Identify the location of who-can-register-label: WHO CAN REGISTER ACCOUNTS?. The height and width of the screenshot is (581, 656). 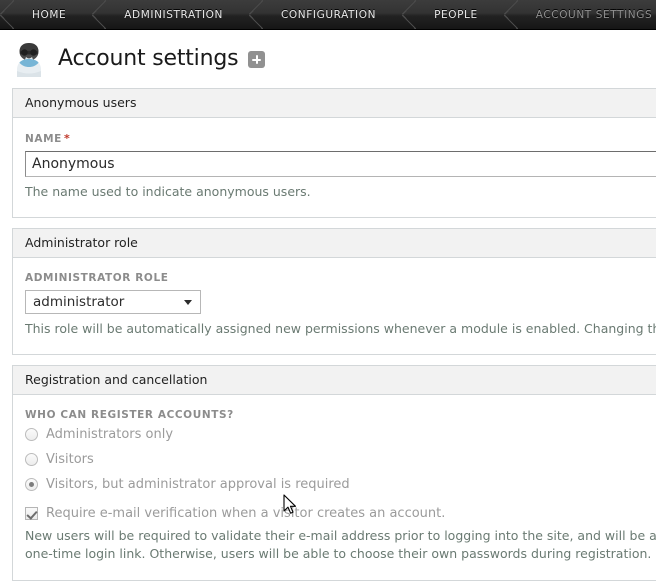
(129, 415).